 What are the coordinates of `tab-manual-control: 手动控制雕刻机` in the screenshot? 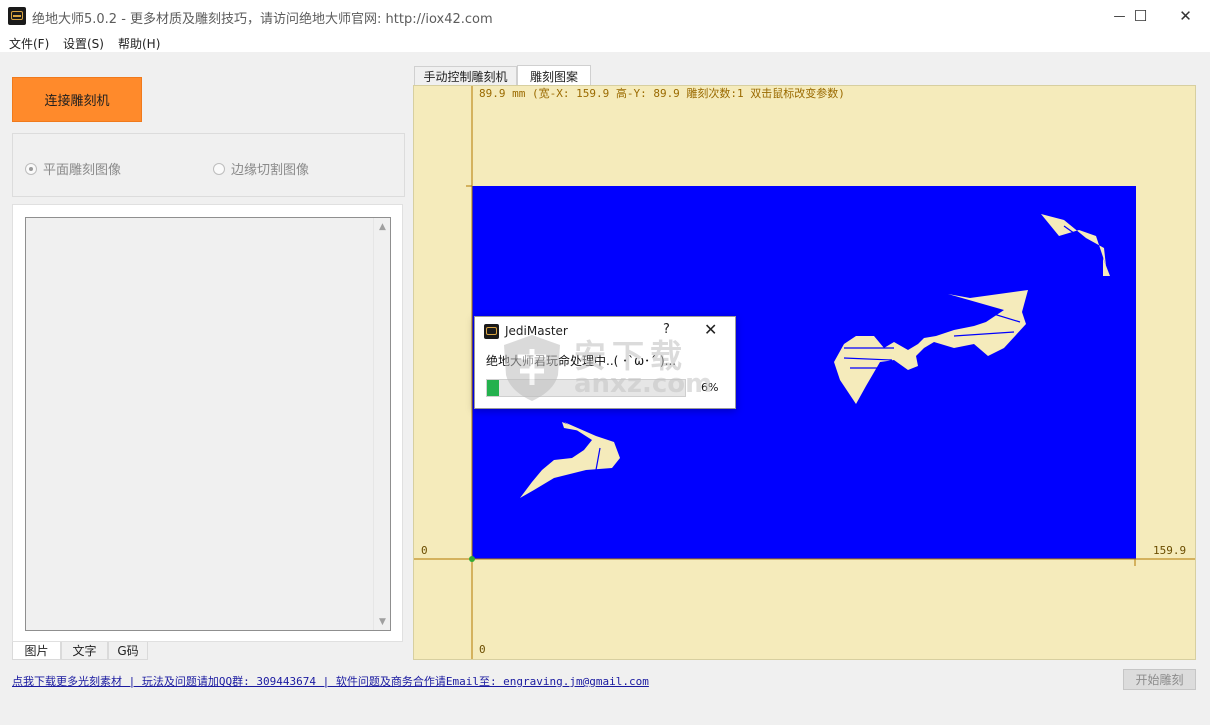 It's located at (465, 75).